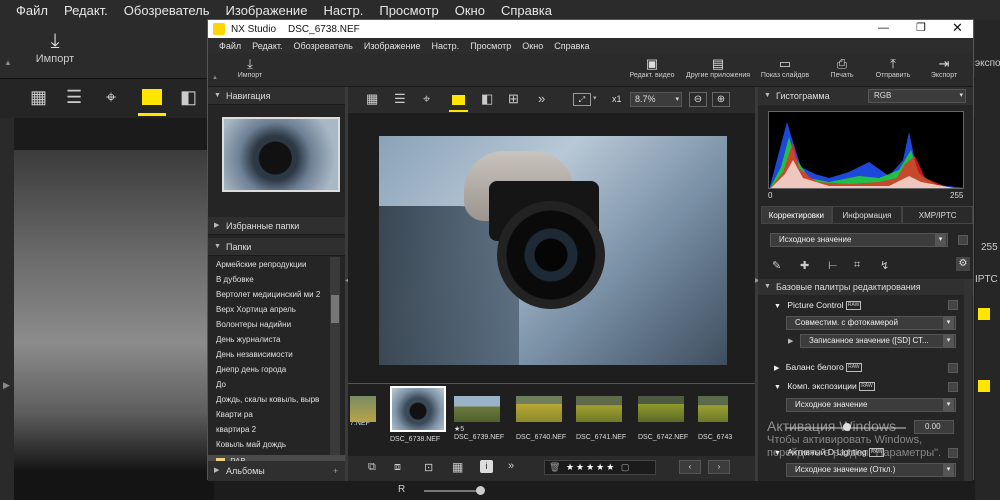 This screenshot has width=1000, height=500. Describe the element at coordinates (268, 354) in the screenshot. I see `folder-item: День независимости` at that location.